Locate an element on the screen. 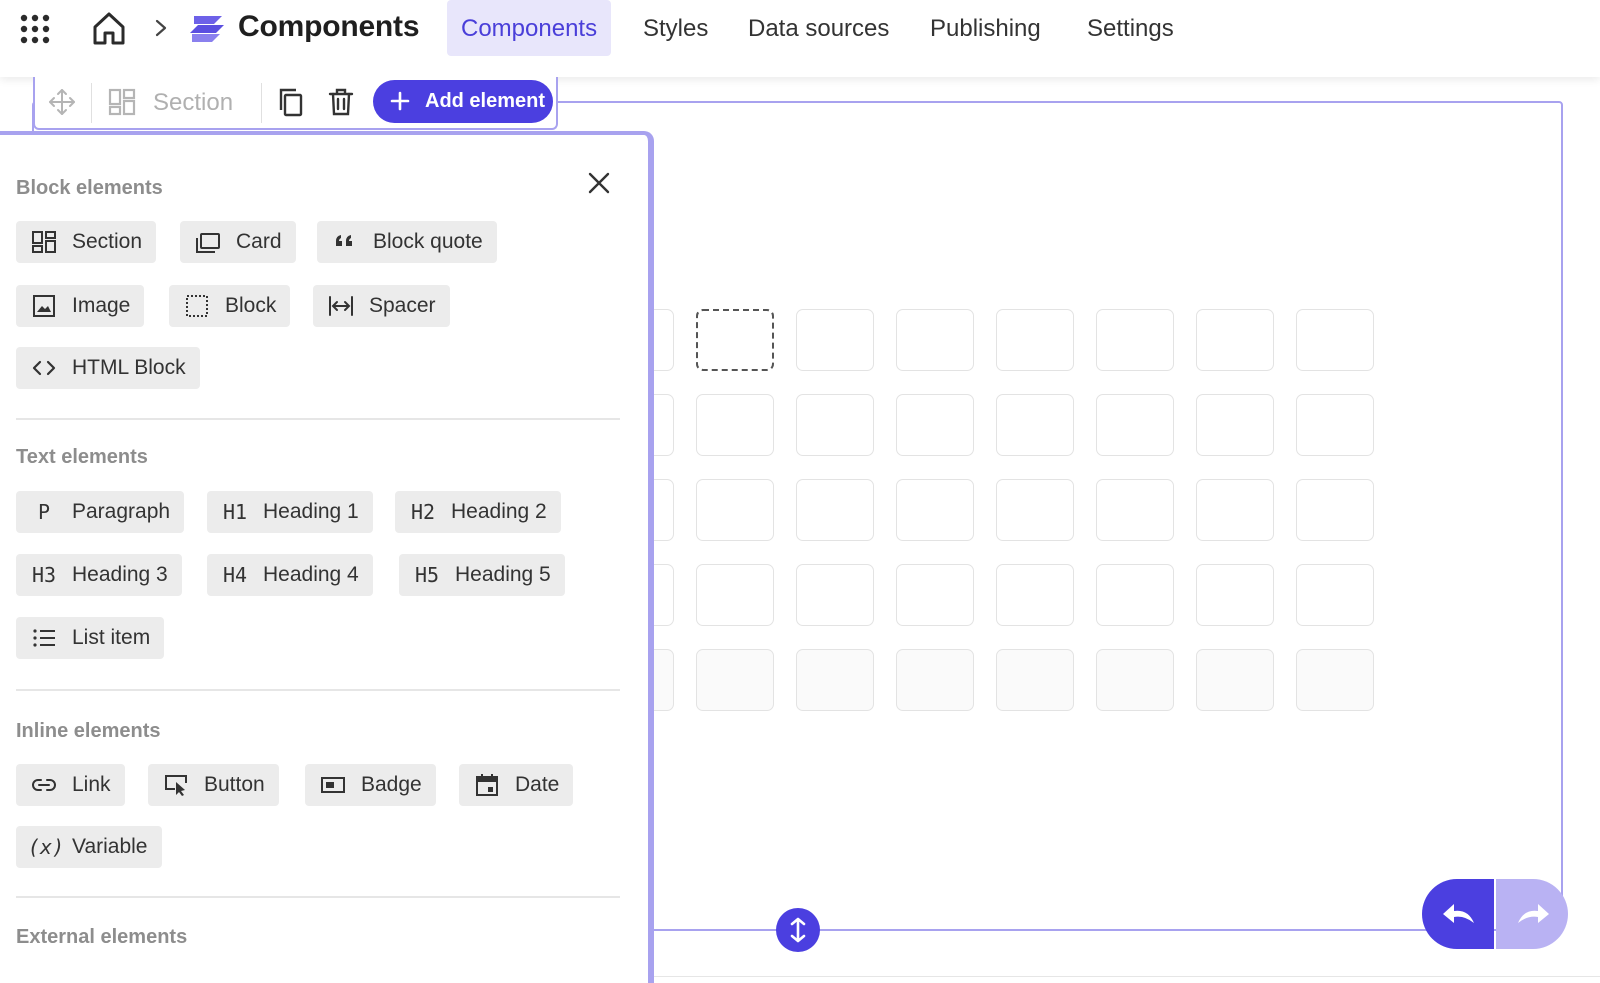 This screenshot has width=1600, height=983. element-toolbar: Section Add element is located at coordinates (295, 103).